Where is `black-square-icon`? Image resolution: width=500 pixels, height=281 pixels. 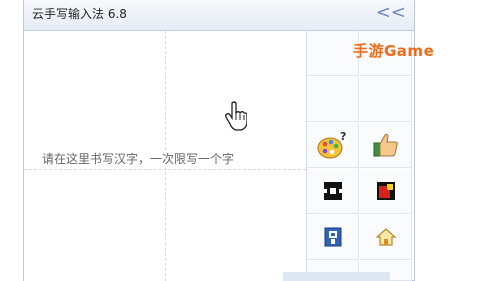 black-square-icon is located at coordinates (332, 191).